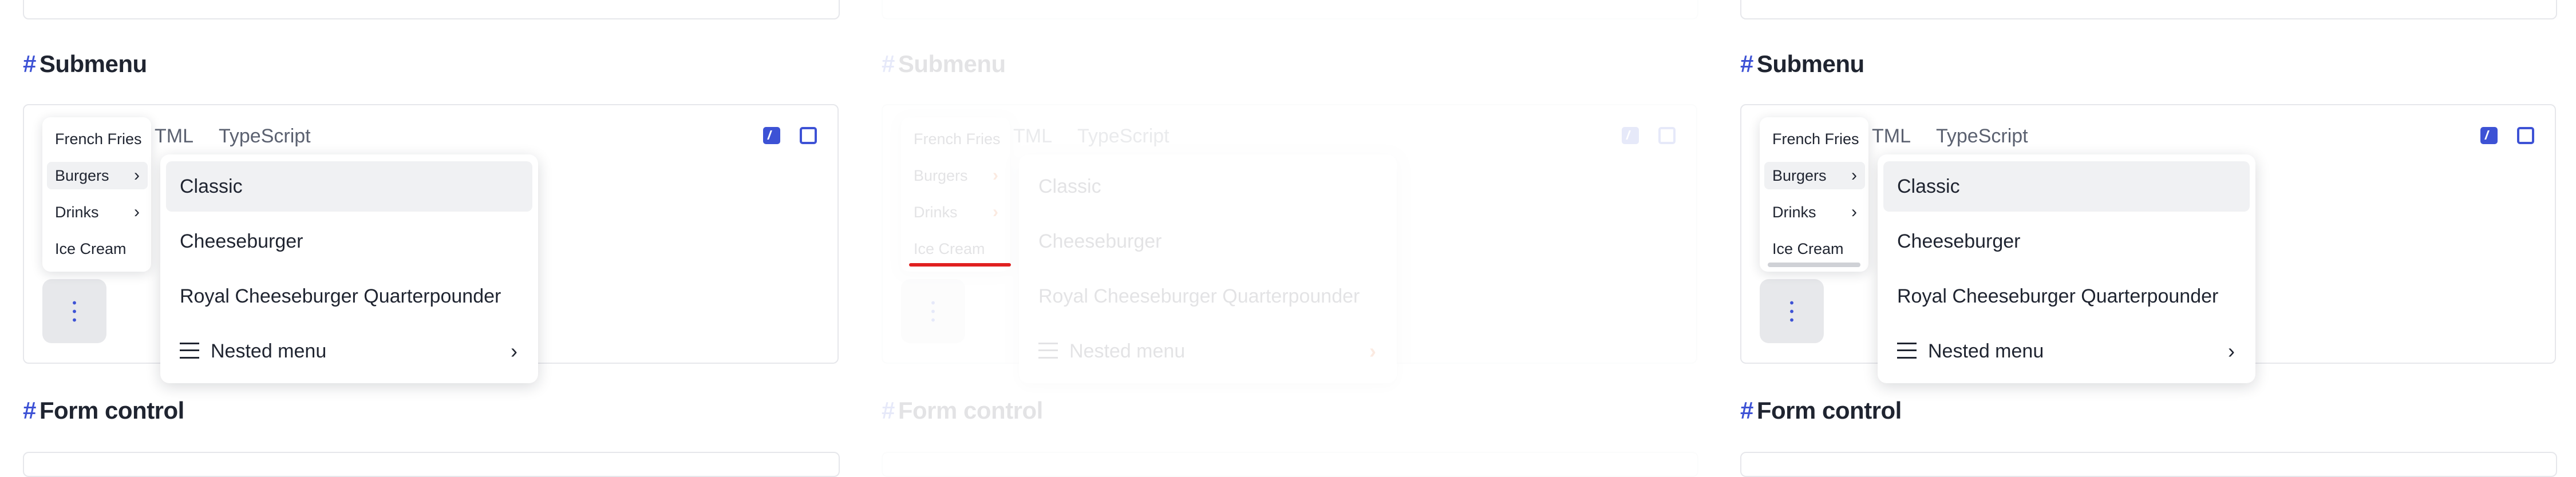 The height and width of the screenshot is (477, 2576). I want to click on submenu-scrollbar, so click(1814, 265).